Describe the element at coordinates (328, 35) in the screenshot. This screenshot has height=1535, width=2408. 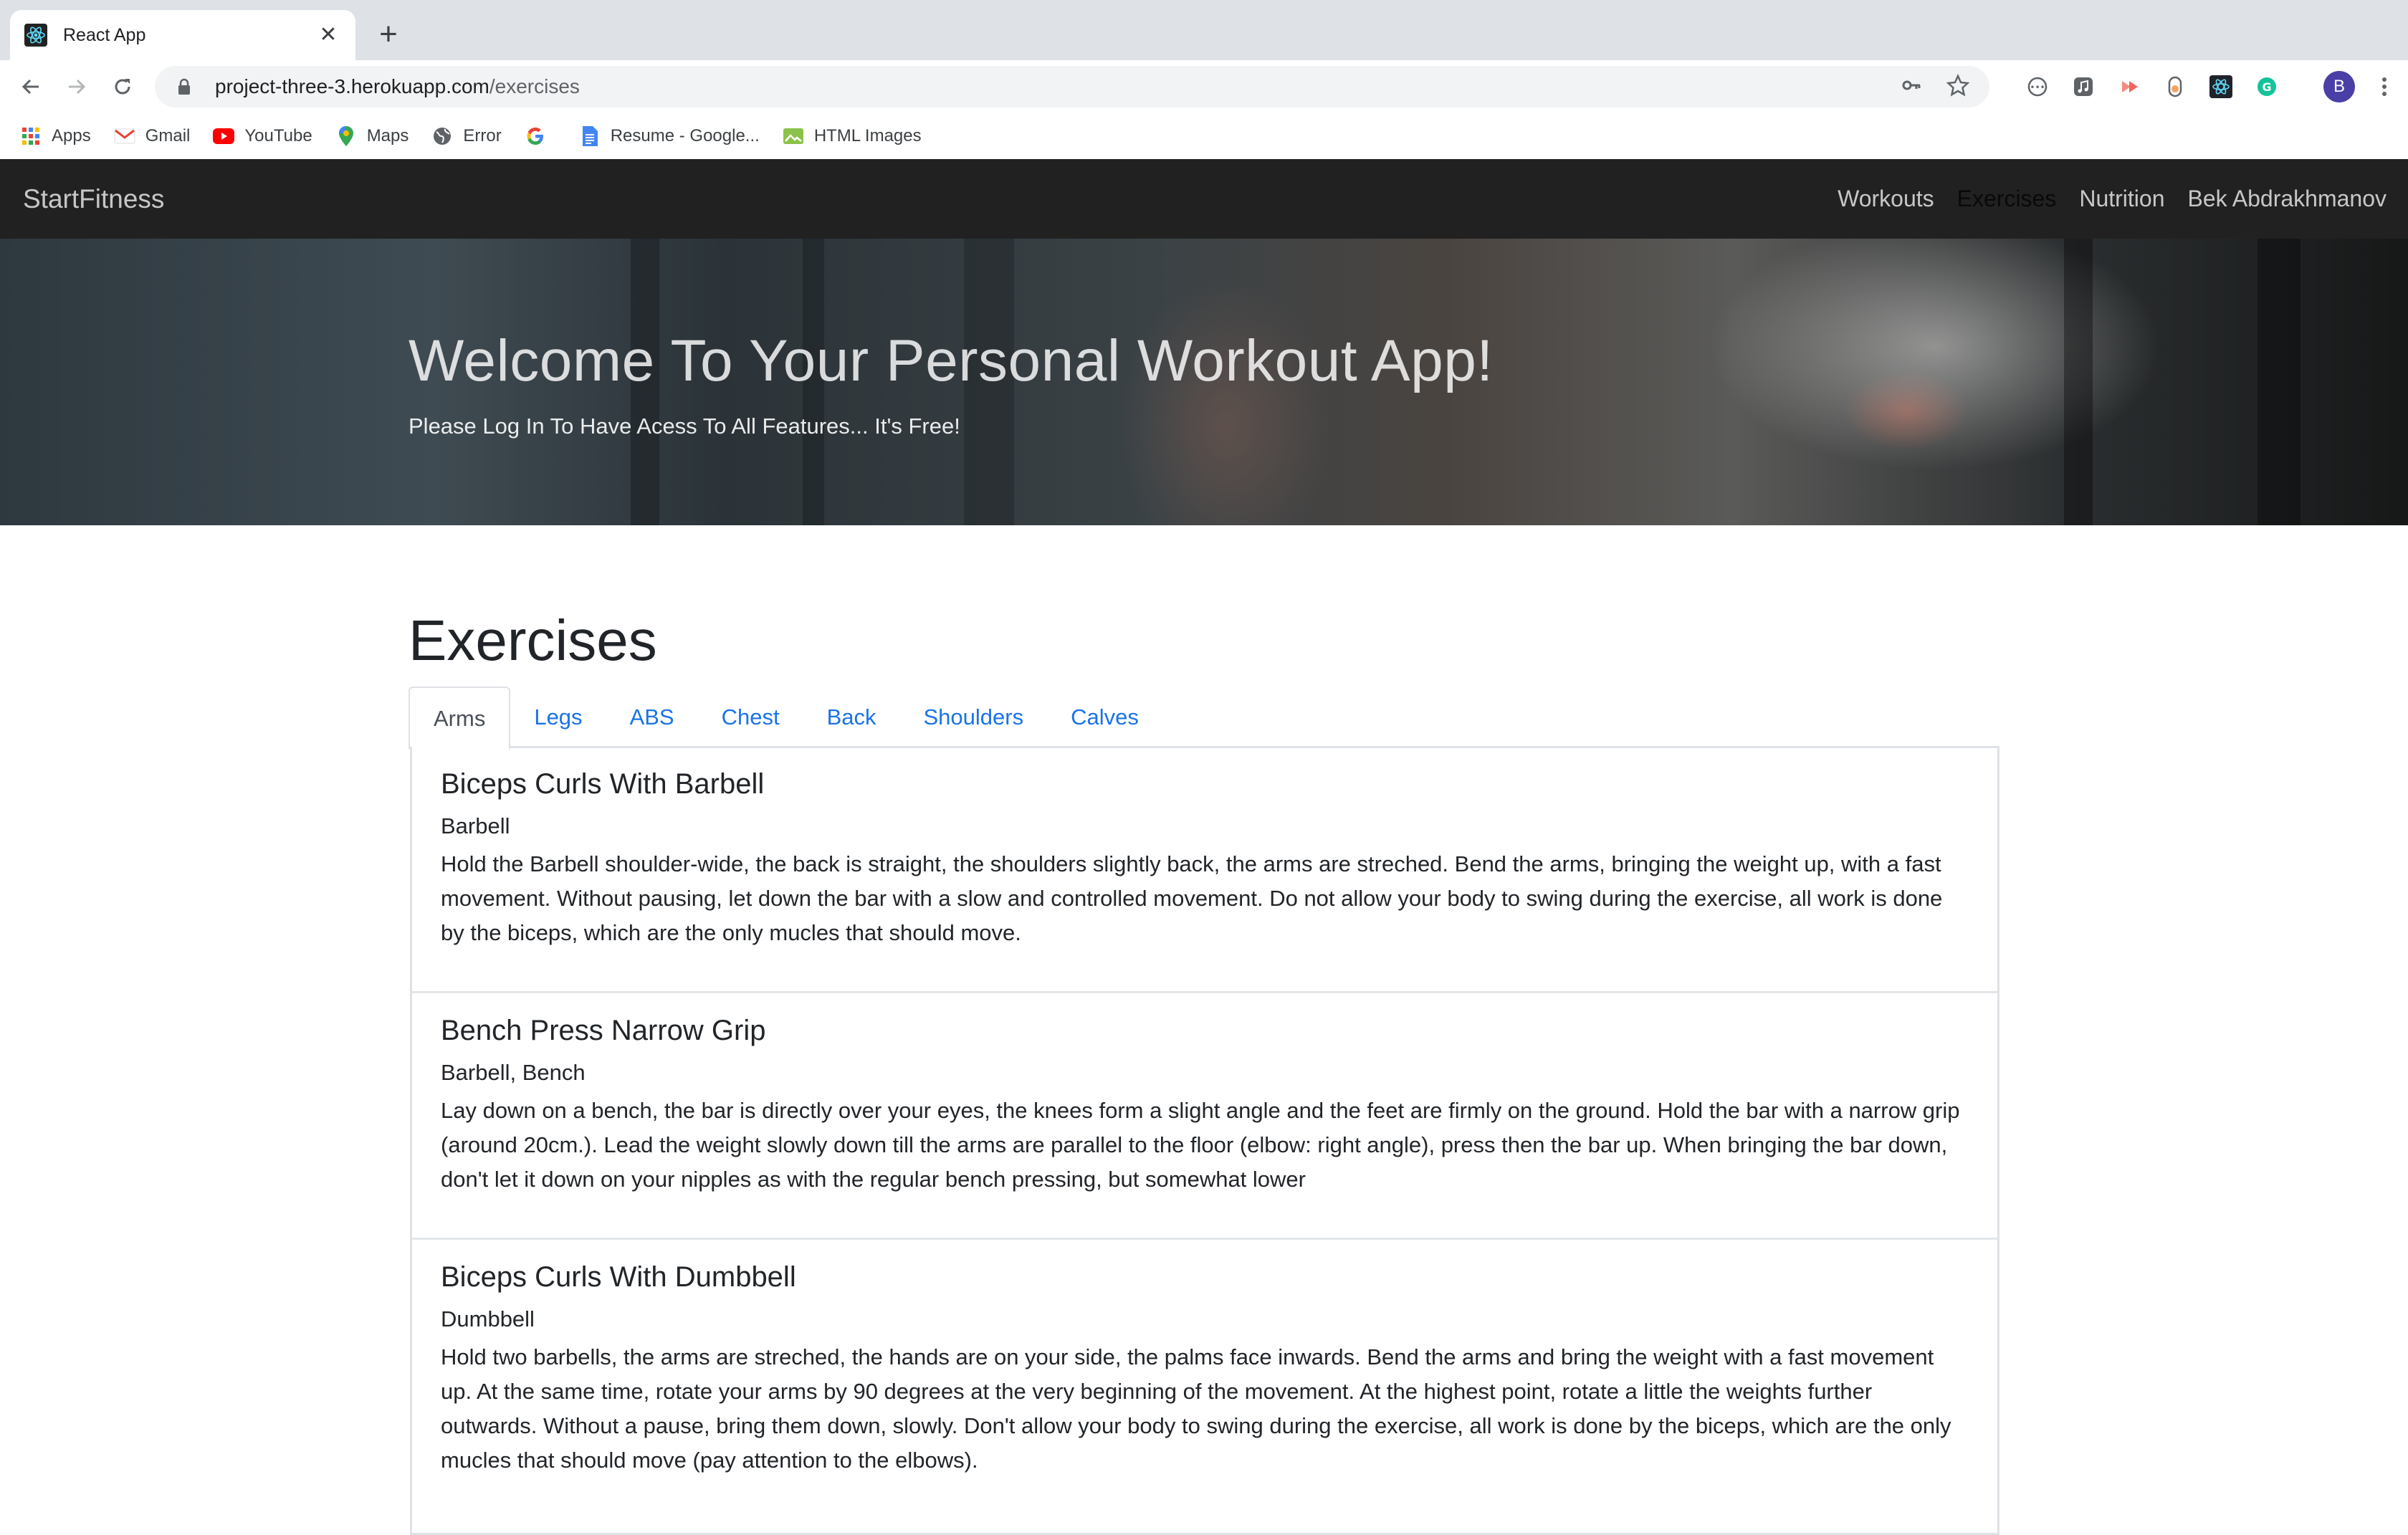
I see `close-tab-icon: ✕` at that location.